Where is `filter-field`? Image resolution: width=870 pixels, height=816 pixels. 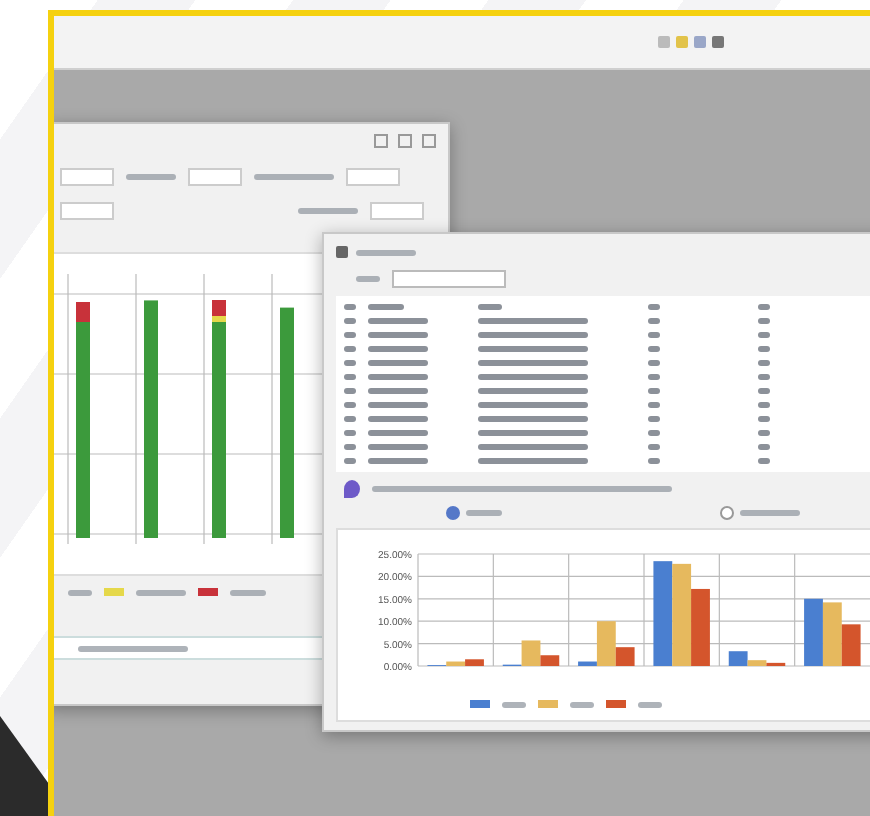
filter-field is located at coordinates (449, 279).